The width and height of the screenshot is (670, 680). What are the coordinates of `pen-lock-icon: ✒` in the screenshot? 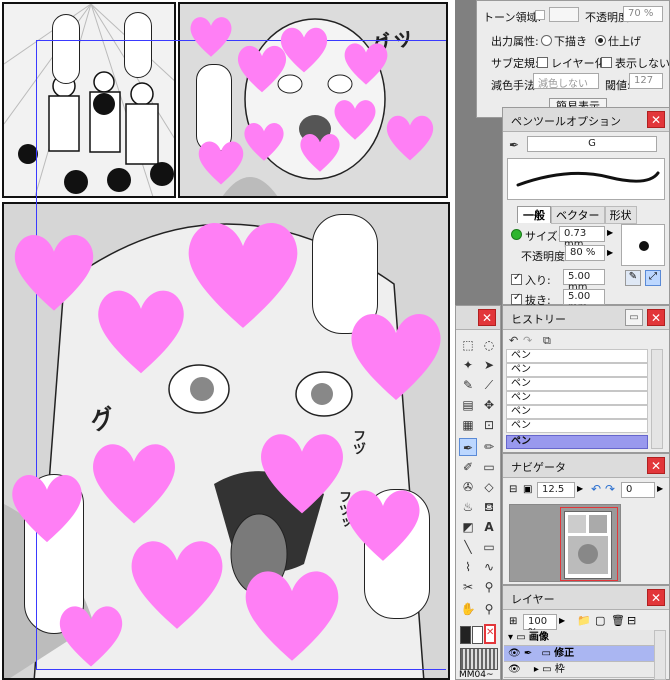 It's located at (528, 653).